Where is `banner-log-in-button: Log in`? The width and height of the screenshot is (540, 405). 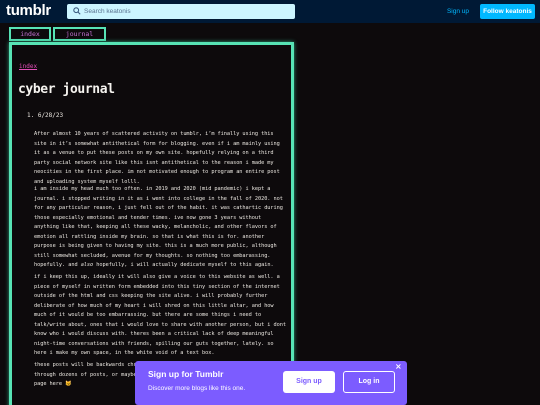 banner-log-in-button: Log in is located at coordinates (369, 382).